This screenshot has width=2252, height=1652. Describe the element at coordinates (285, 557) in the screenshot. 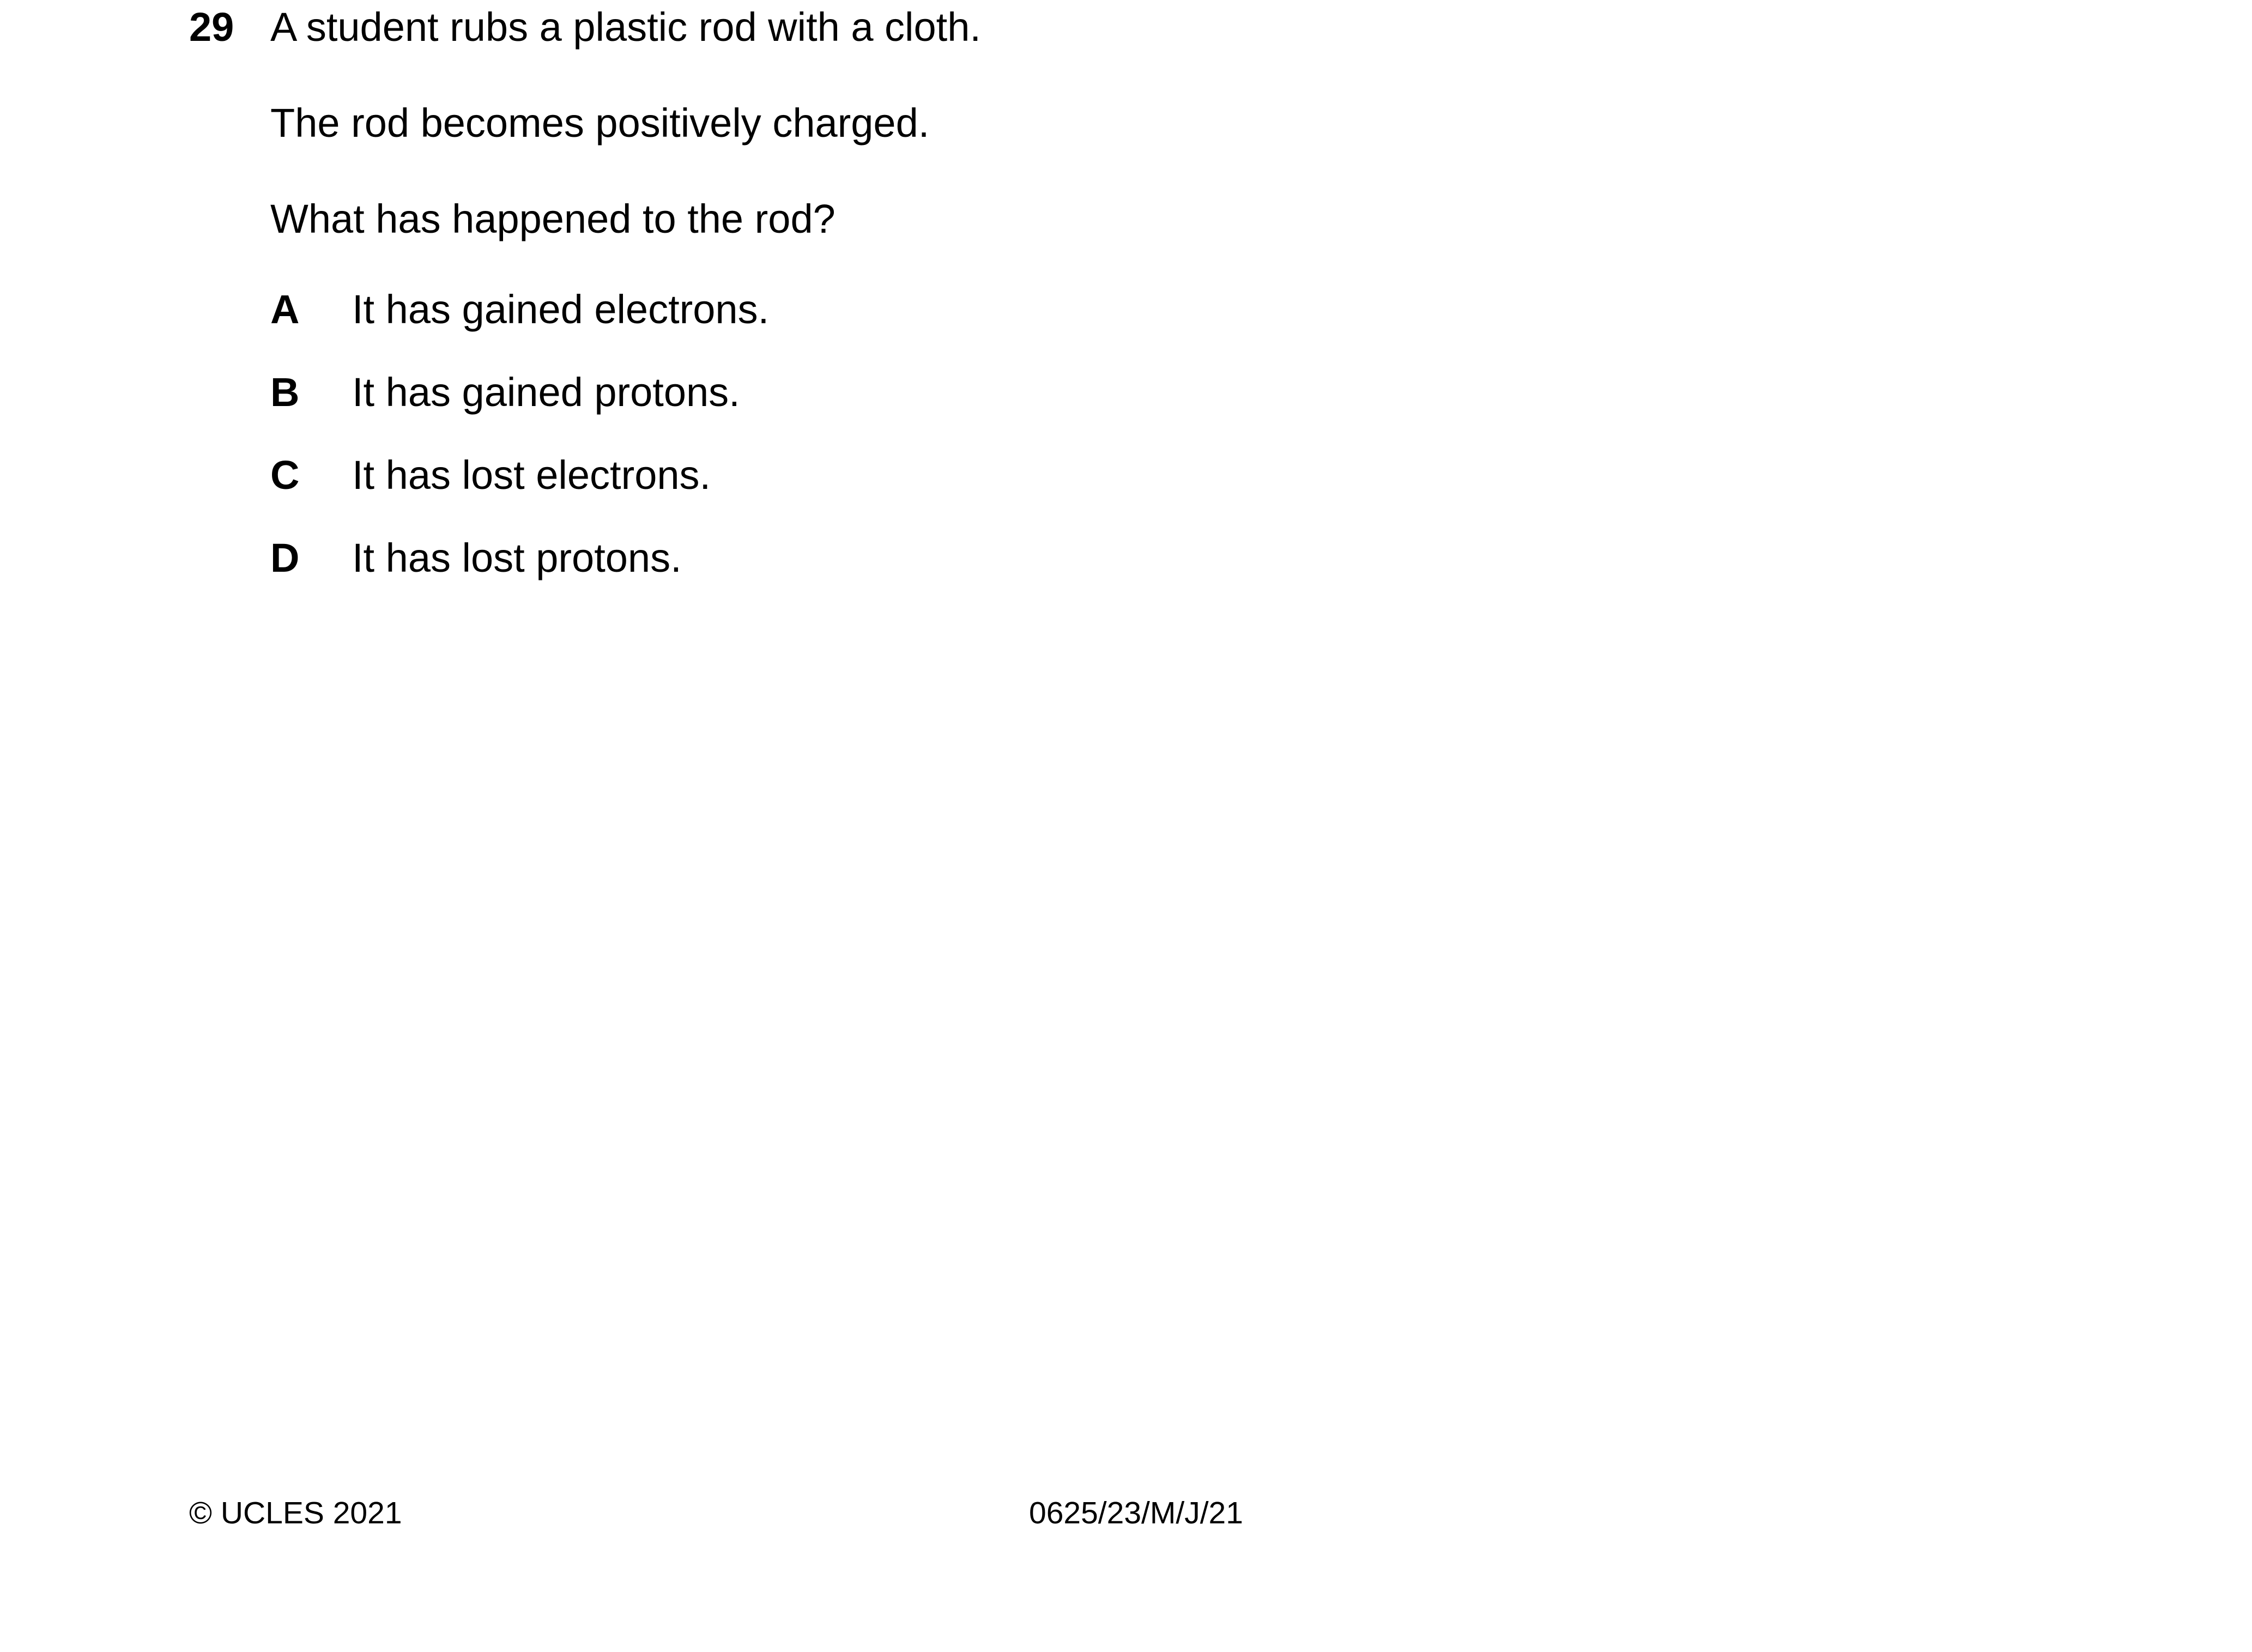

I see `option-letter: D` at that location.